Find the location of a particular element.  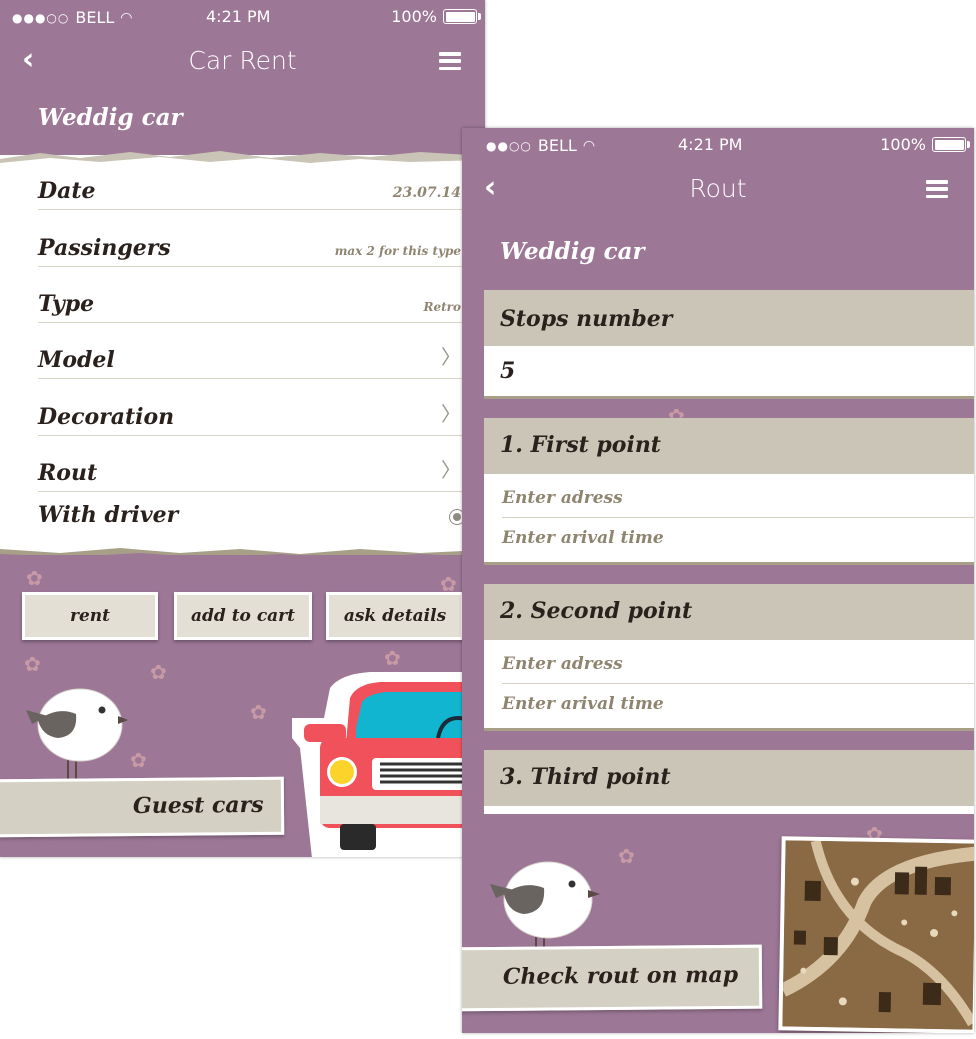

row-label: With driver is located at coordinates (108, 515).